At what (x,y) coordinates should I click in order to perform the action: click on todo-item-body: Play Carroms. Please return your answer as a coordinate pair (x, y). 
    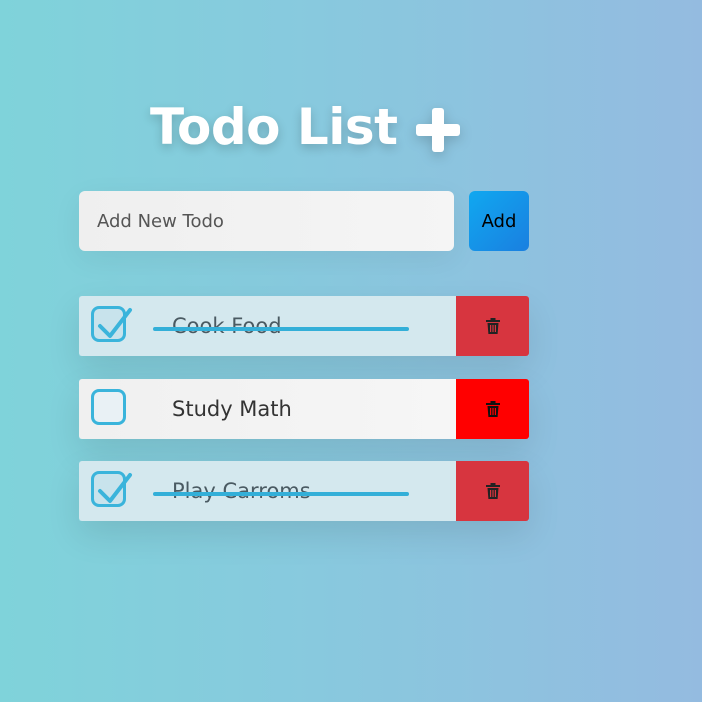
    Looking at the image, I should click on (267, 491).